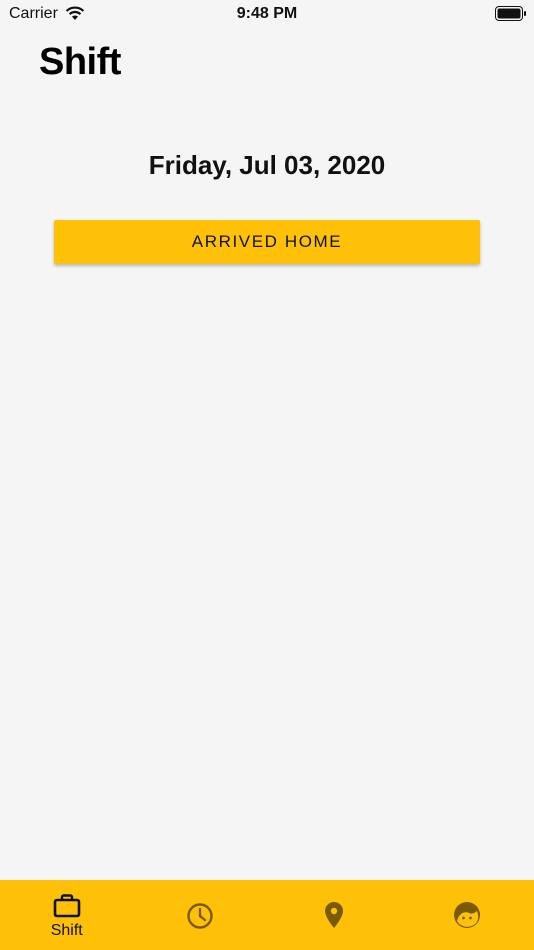  I want to click on status-time: 9:48 PM, so click(267, 13).